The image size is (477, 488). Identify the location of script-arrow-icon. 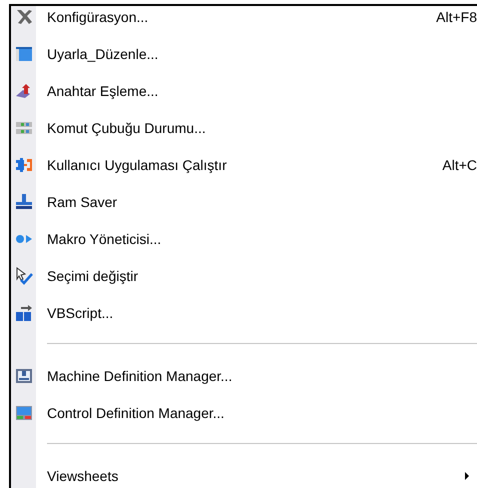
(23, 313).